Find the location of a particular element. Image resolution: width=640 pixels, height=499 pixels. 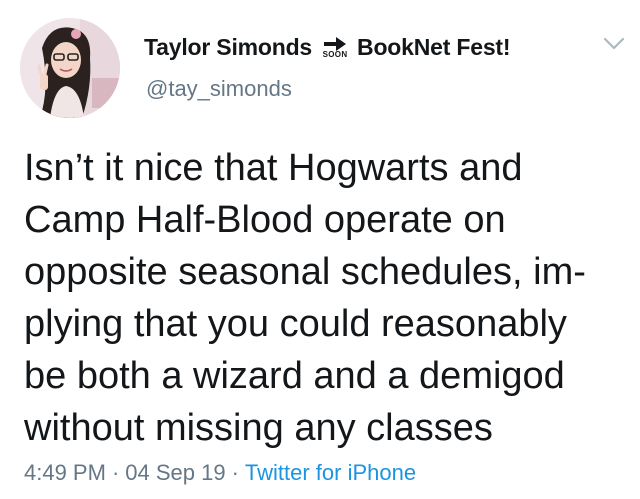

tweet-time: 4:49 PM is located at coordinates (65, 473).